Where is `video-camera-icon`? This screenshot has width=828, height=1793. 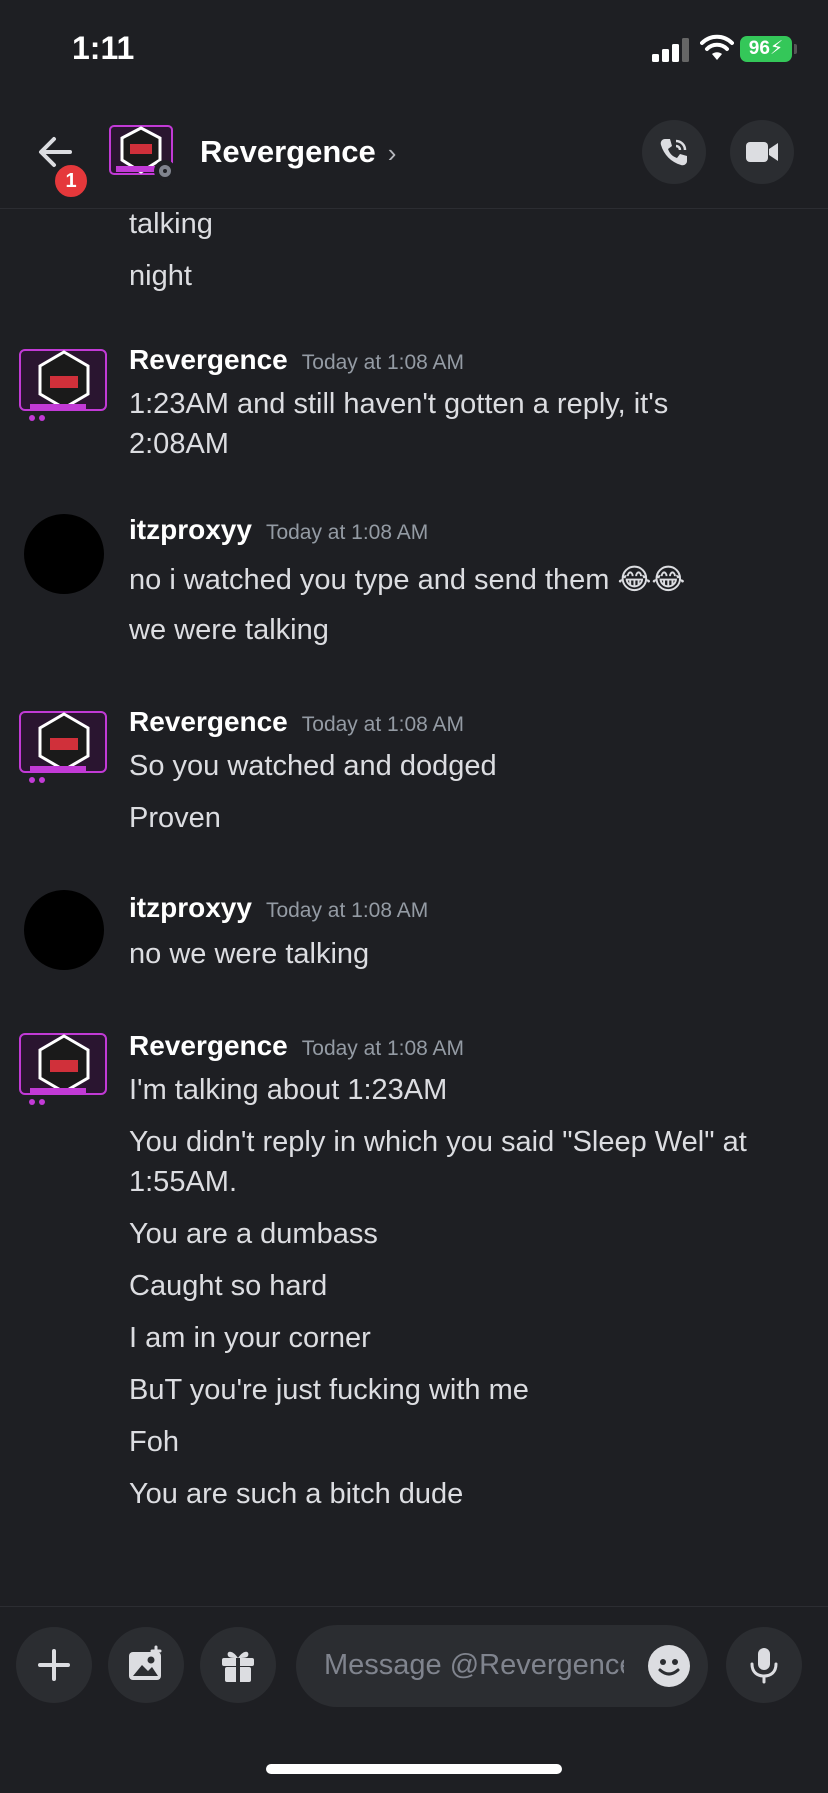 video-camera-icon is located at coordinates (762, 152).